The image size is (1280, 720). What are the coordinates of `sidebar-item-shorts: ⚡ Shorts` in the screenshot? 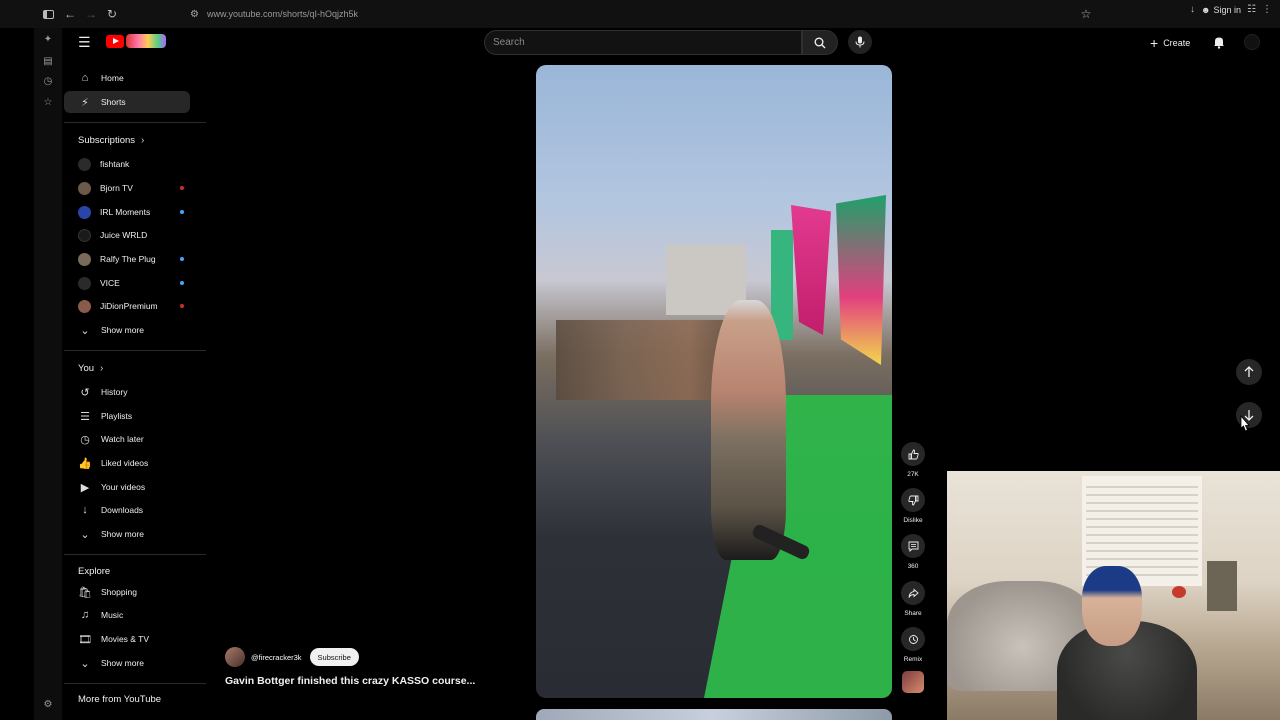 It's located at (127, 102).